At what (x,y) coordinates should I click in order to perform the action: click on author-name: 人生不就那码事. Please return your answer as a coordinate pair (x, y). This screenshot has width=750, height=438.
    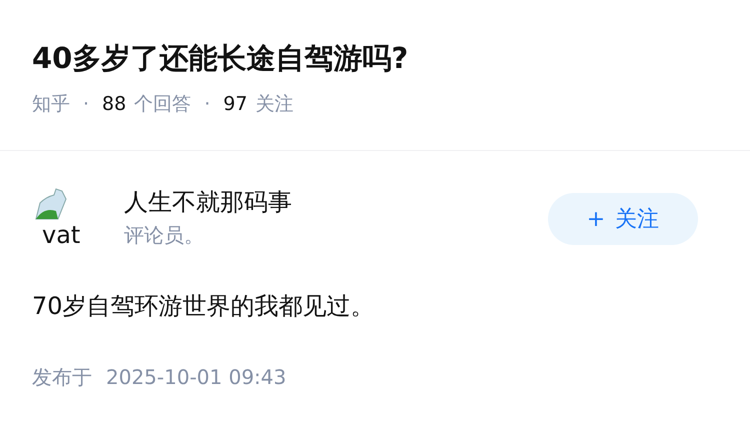
    Looking at the image, I should click on (208, 202).